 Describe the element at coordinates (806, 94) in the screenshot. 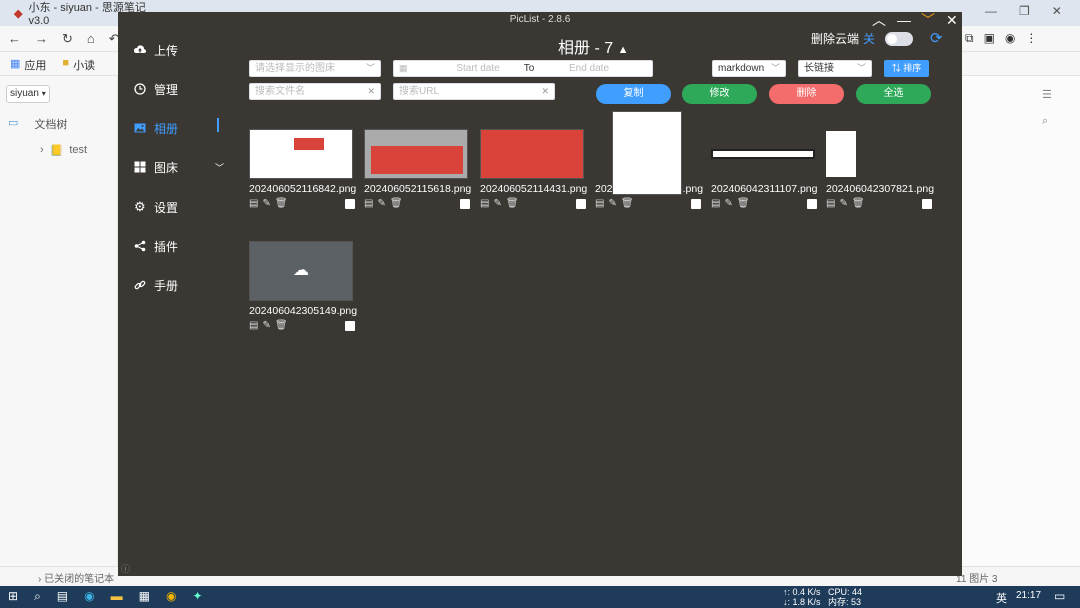

I see `delete-button: 删除` at that location.